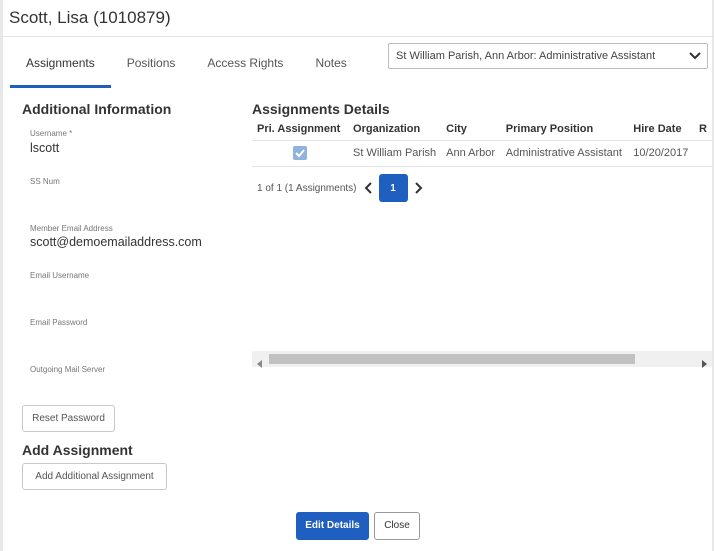 The image size is (714, 551). What do you see at coordinates (45, 148) in the screenshot?
I see `username-value: lscott` at bounding box center [45, 148].